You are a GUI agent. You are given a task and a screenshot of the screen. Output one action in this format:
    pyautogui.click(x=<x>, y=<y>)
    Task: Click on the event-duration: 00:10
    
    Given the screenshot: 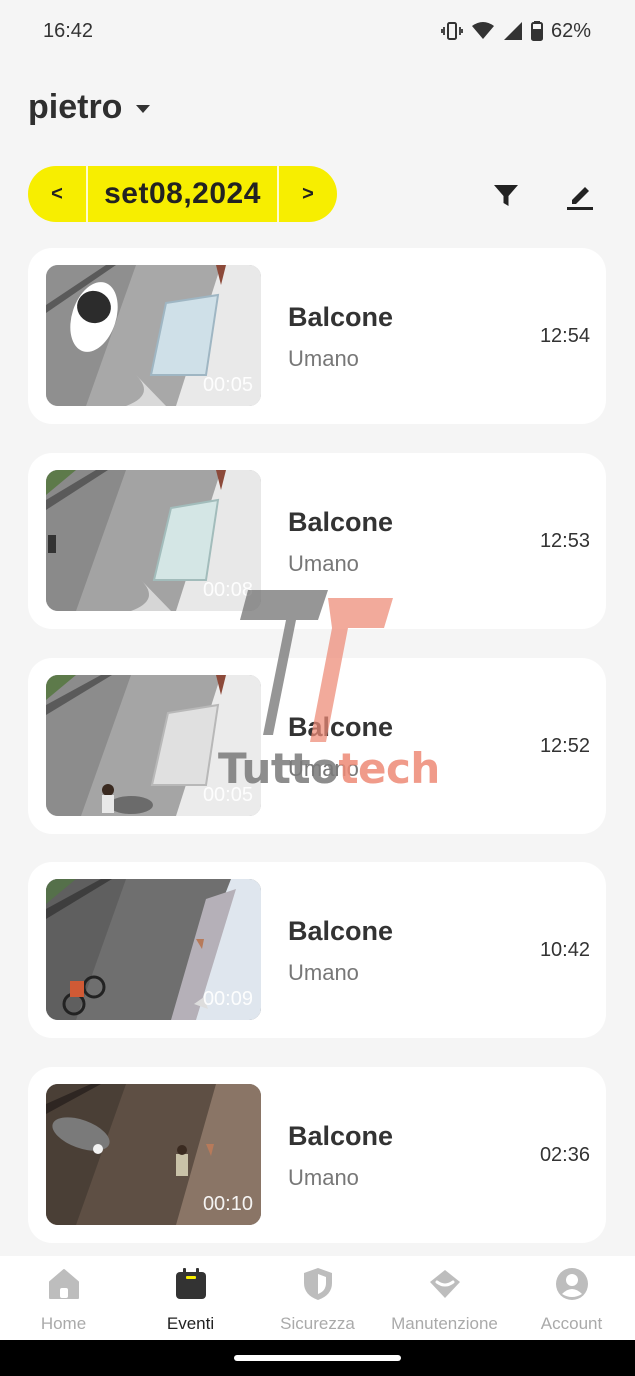 What is the action you would take?
    pyautogui.click(x=227, y=1204)
    